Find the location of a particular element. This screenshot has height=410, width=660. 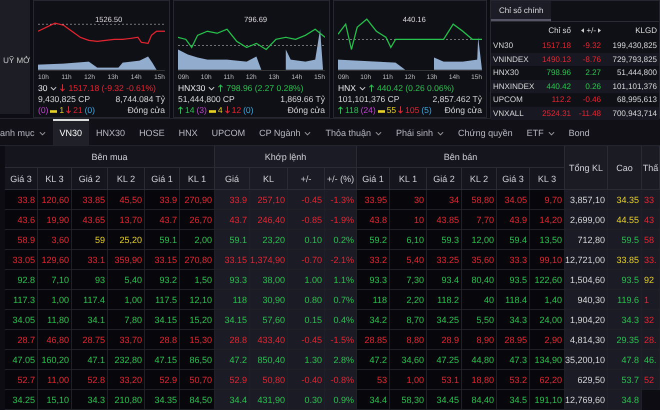

table-cell: 0.30 is located at coordinates (306, 400).